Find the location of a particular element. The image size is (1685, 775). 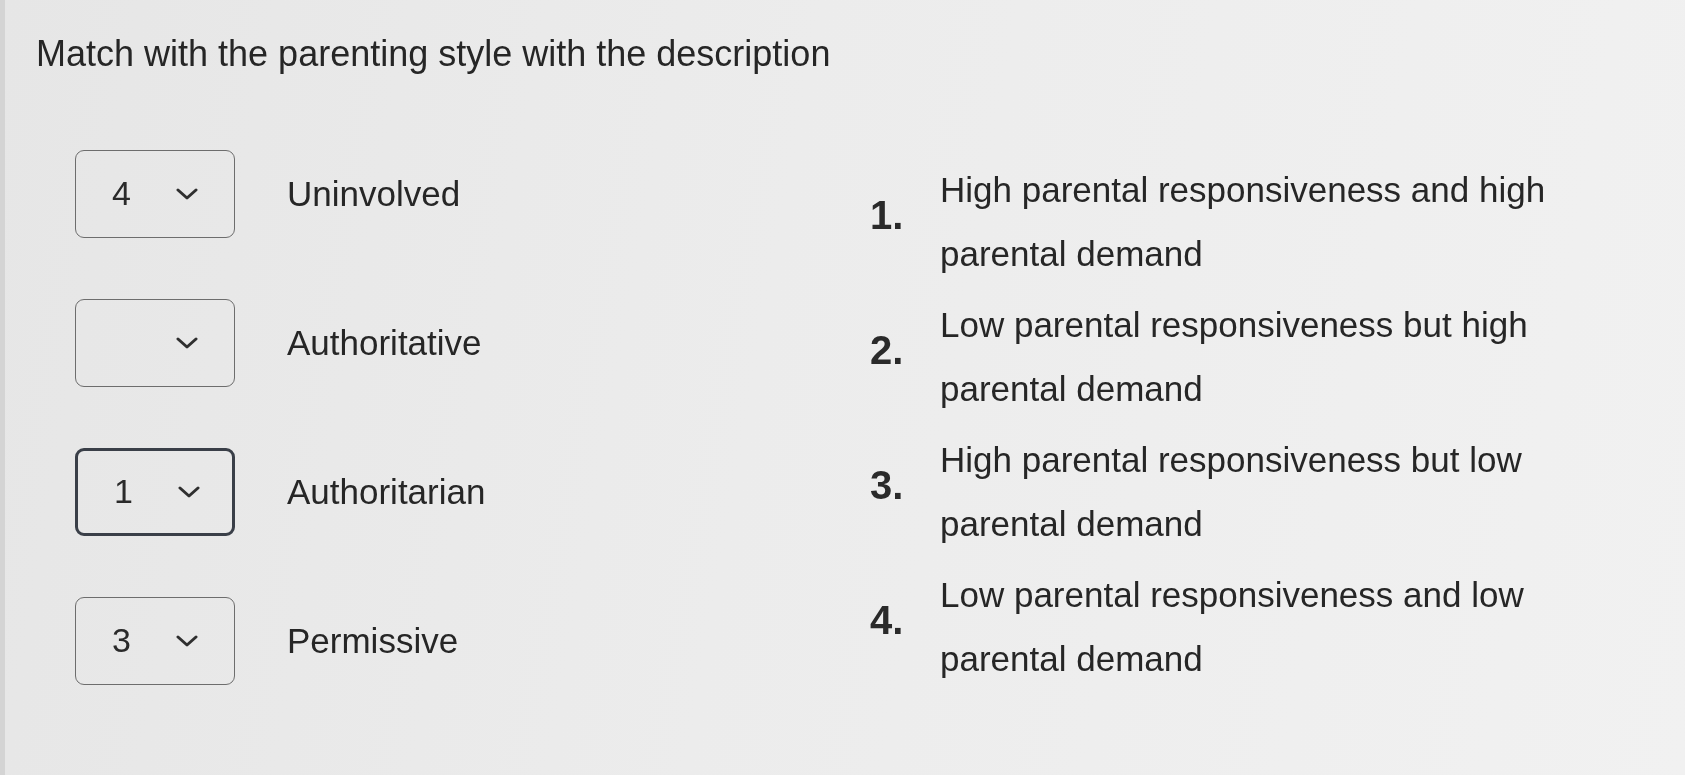

option-number: 4. is located at coordinates (887, 620).